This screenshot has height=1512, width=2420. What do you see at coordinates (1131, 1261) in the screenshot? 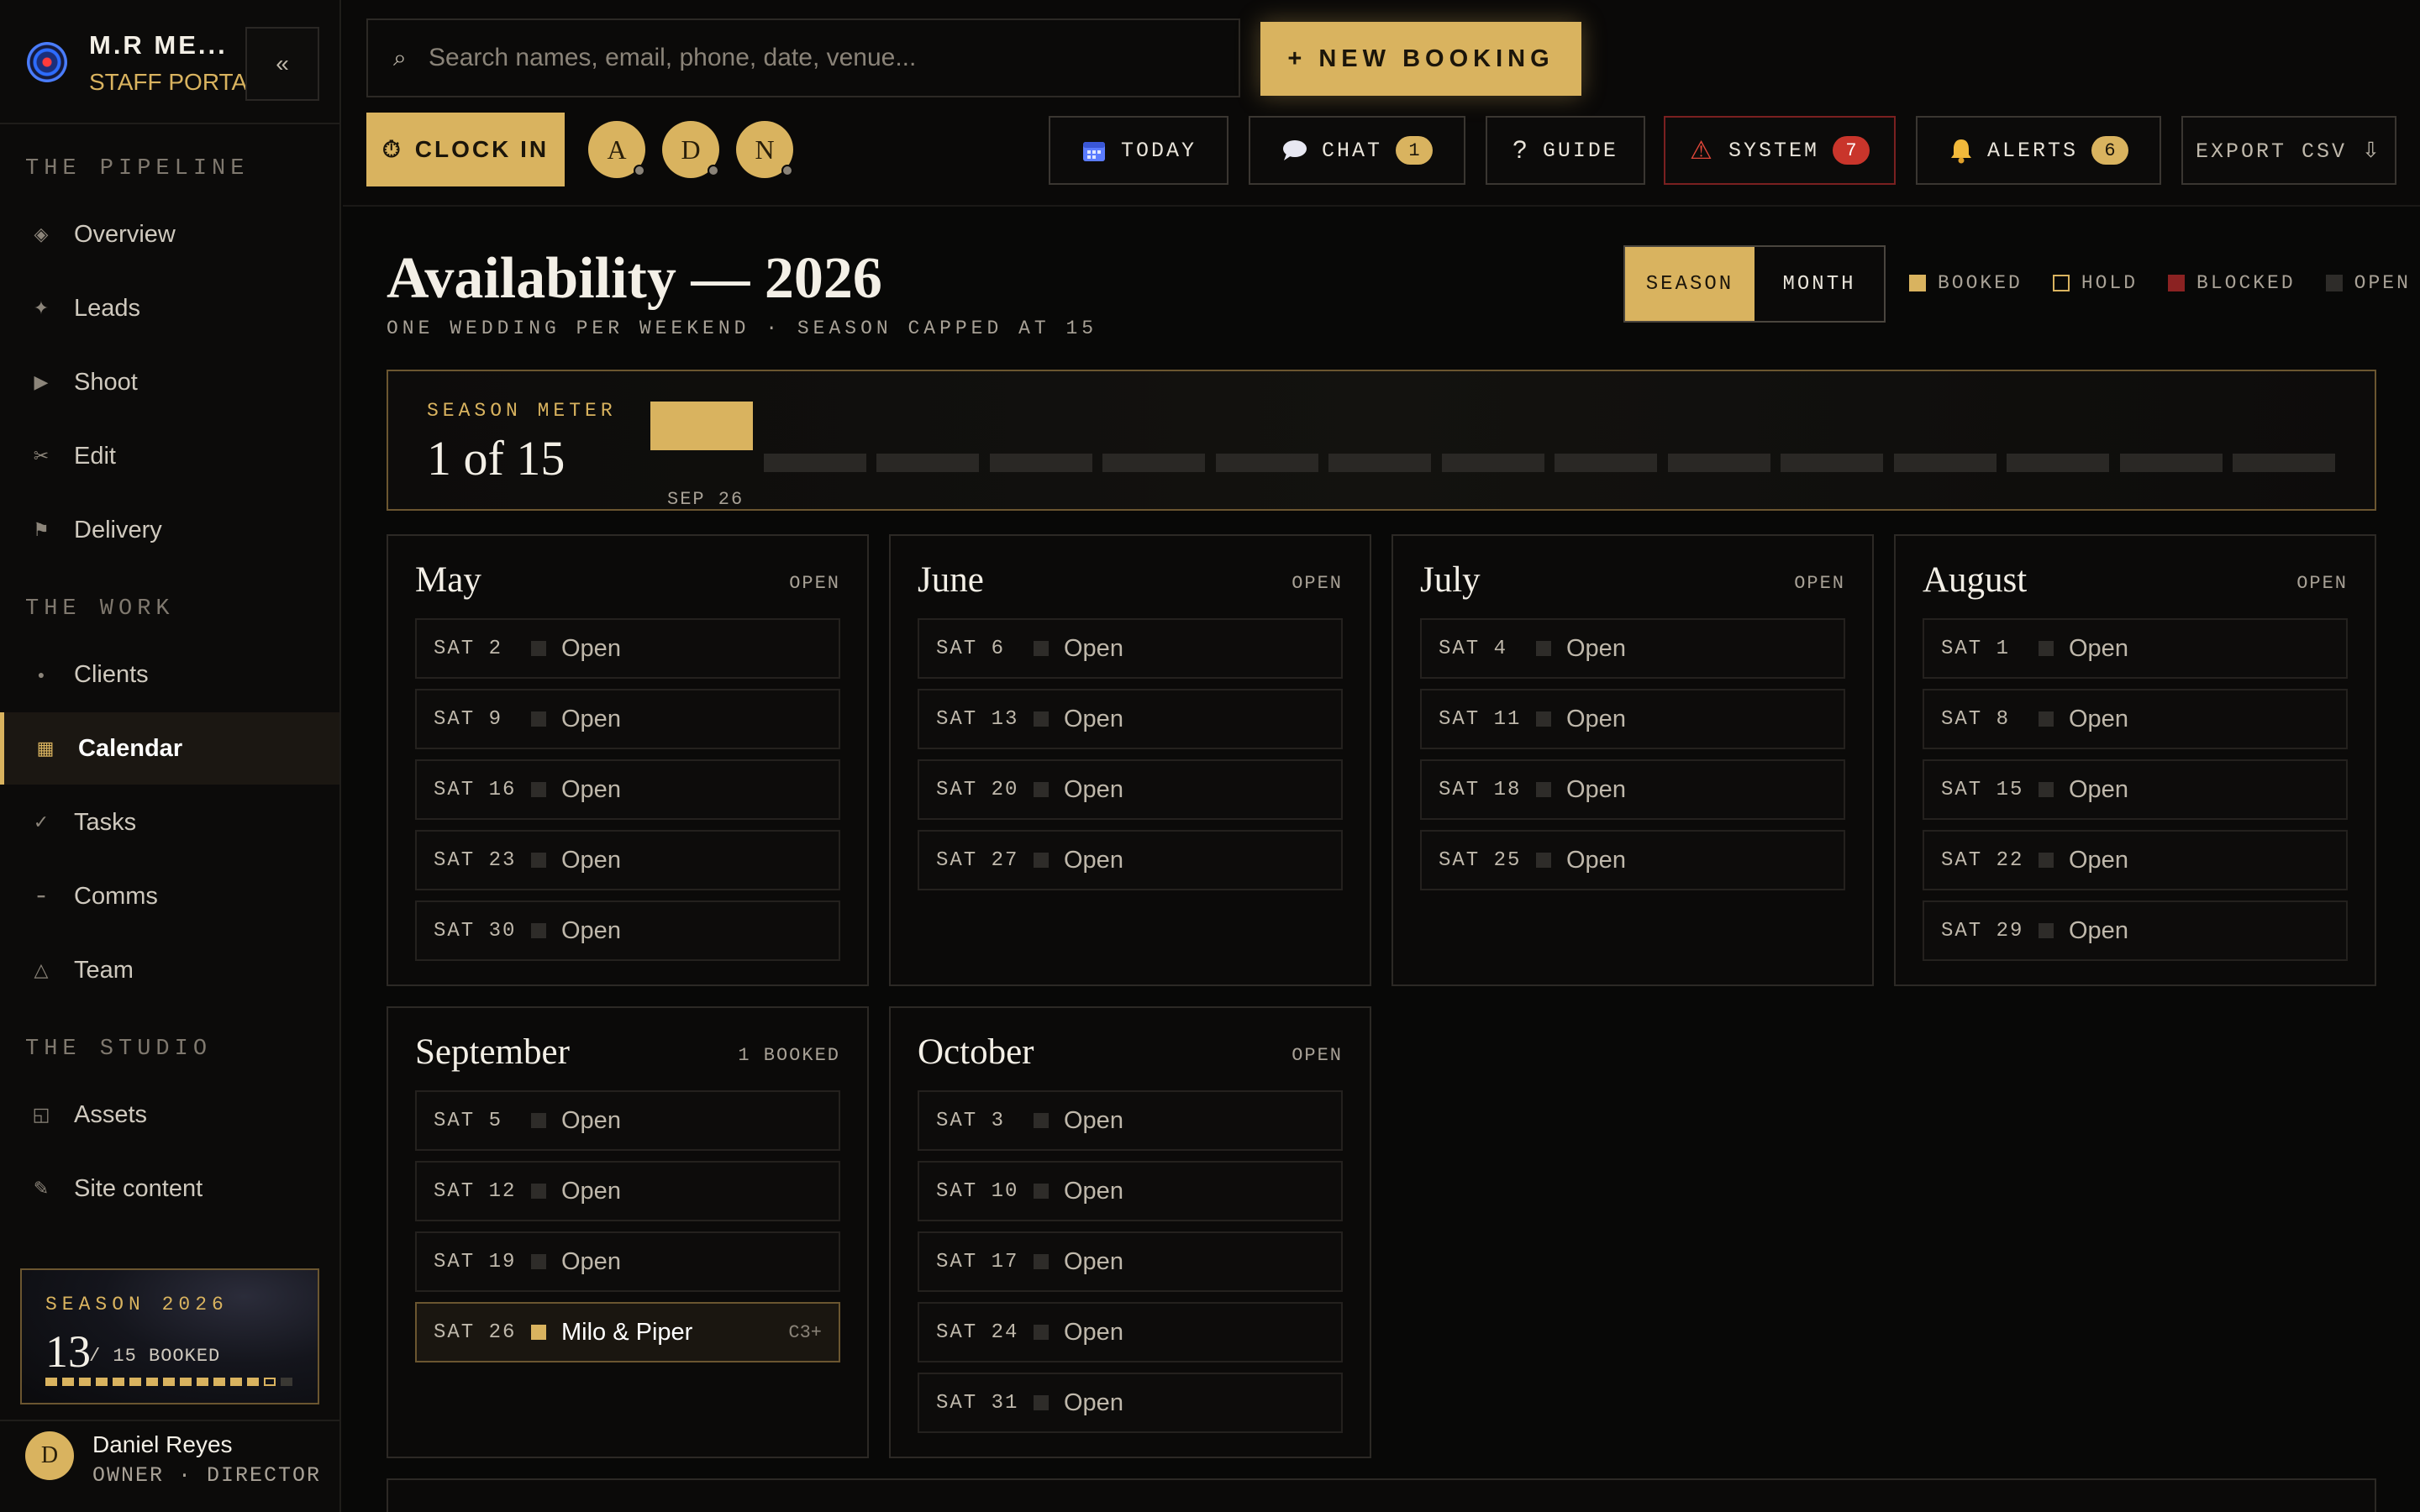
I see `date-slot: SAT 17 Open` at bounding box center [1131, 1261].